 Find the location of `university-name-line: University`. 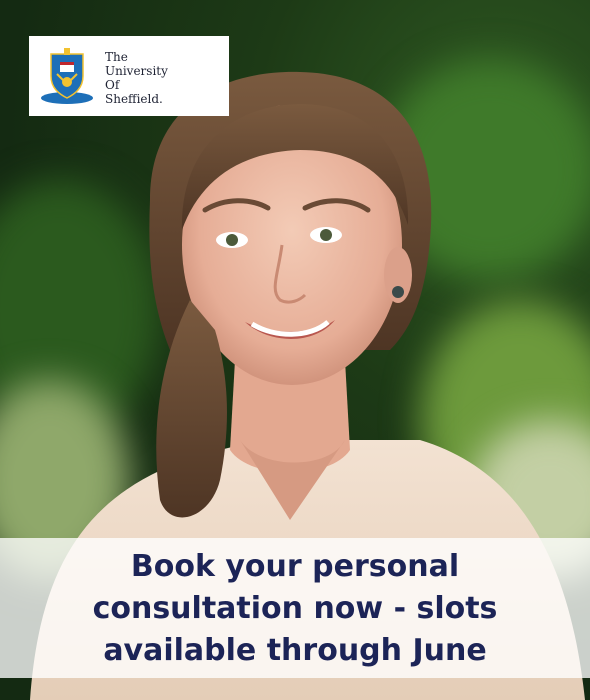

university-name-line: University is located at coordinates (136, 71).